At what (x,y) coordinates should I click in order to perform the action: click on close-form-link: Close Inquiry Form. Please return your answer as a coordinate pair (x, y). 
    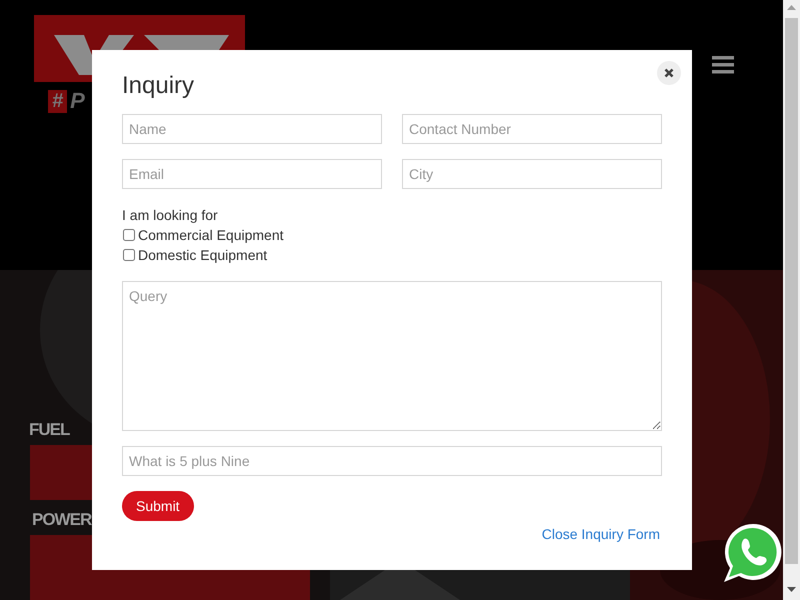
    Looking at the image, I should click on (601, 534).